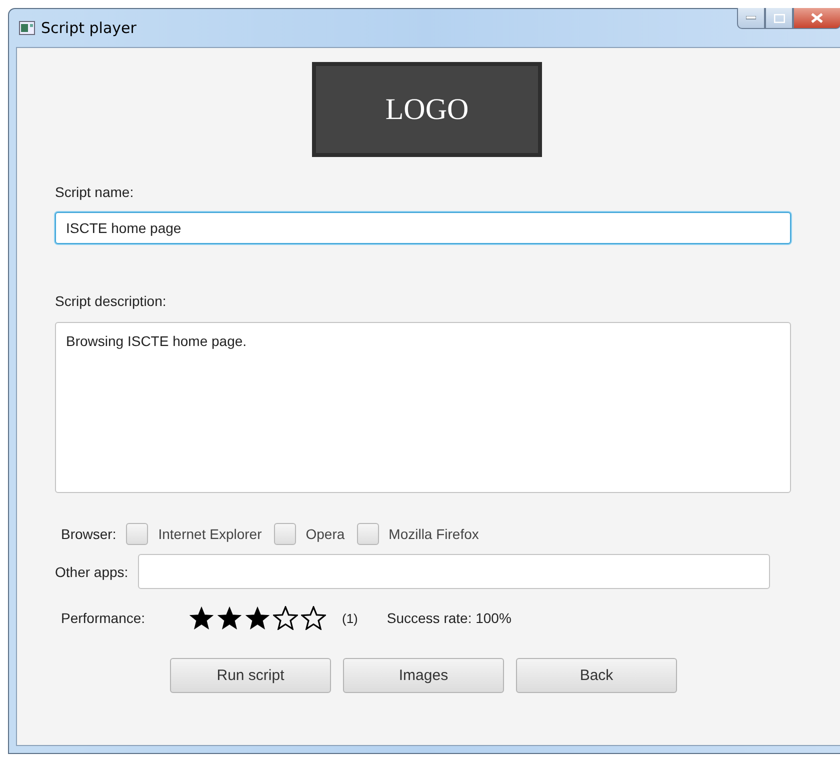 The height and width of the screenshot is (758, 840). Describe the element at coordinates (95, 192) in the screenshot. I see `field-label: Script name:` at that location.